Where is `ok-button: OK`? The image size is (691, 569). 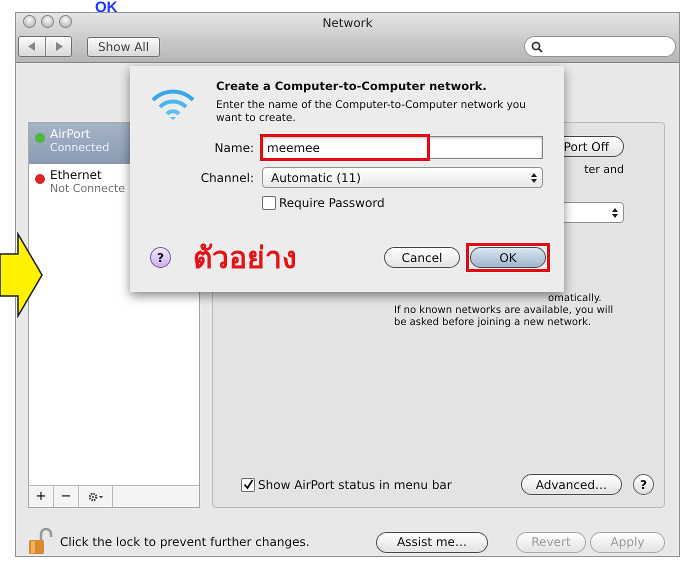
ok-button: OK is located at coordinates (508, 257).